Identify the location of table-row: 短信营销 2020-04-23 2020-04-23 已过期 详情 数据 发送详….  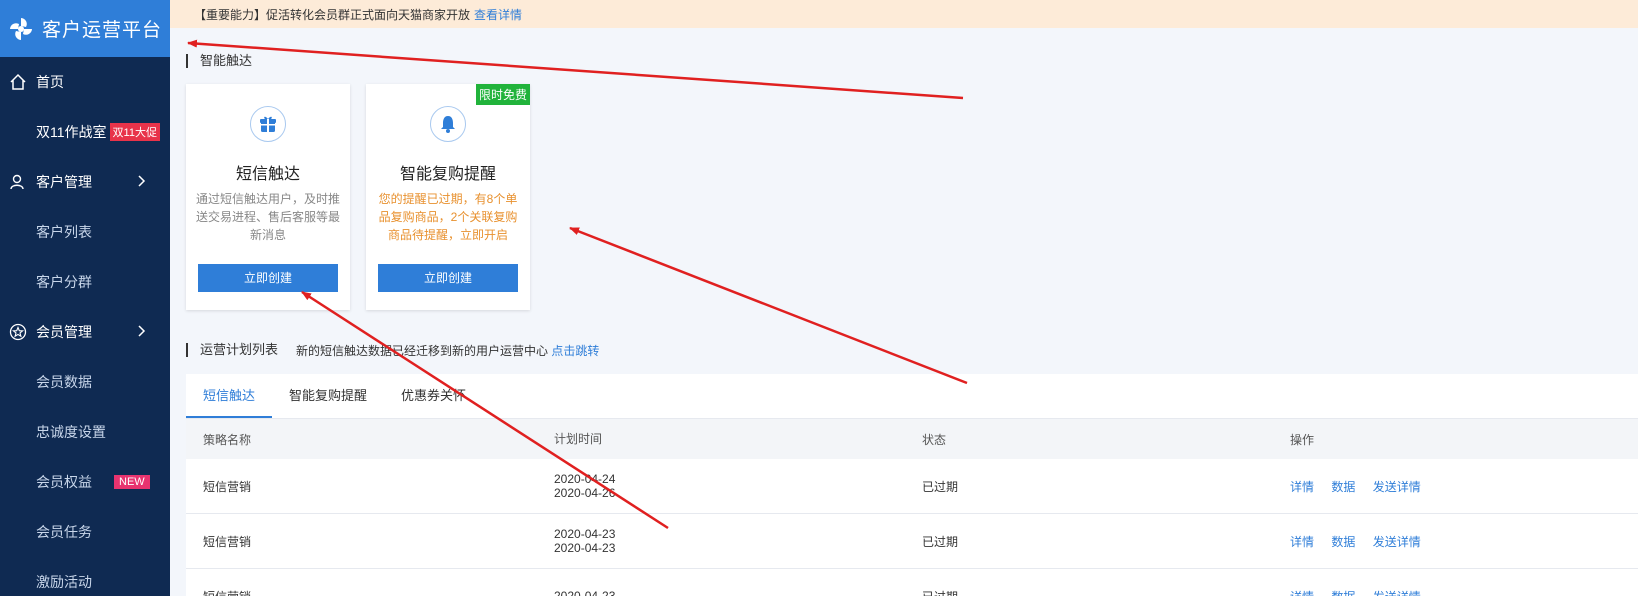
(912, 541).